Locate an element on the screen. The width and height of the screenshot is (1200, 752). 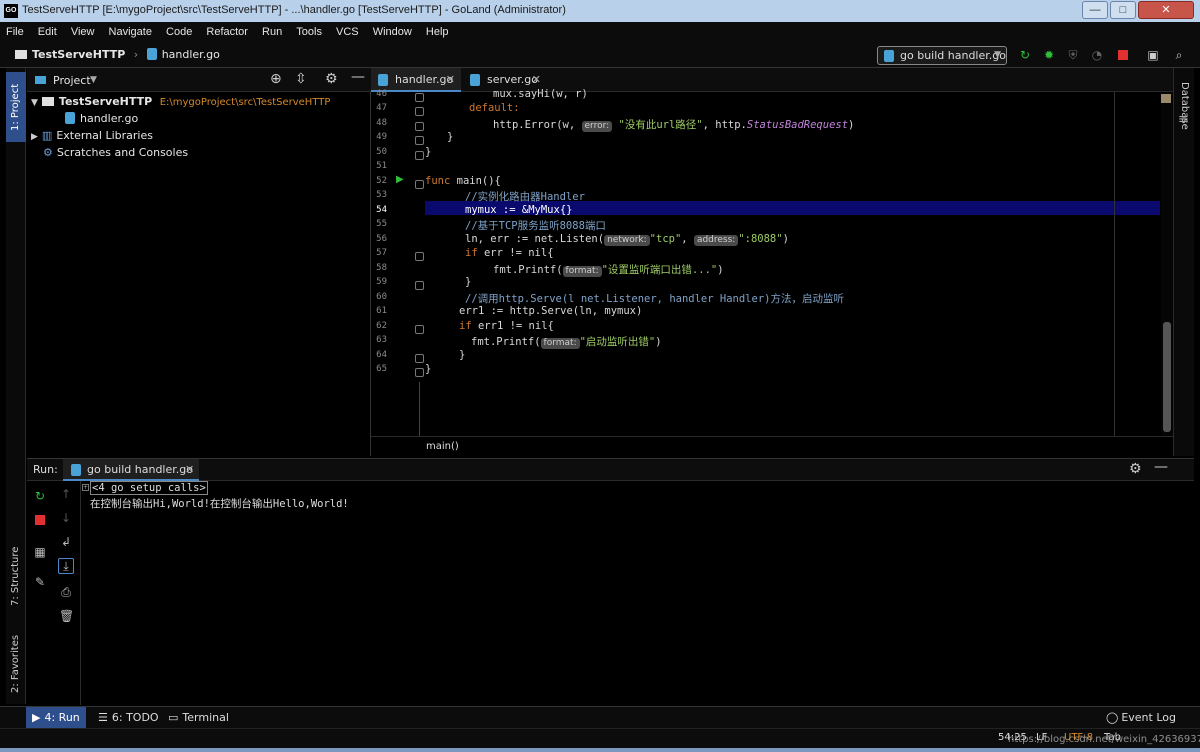
print-icon: ⎙ is located at coordinates (66, 592).